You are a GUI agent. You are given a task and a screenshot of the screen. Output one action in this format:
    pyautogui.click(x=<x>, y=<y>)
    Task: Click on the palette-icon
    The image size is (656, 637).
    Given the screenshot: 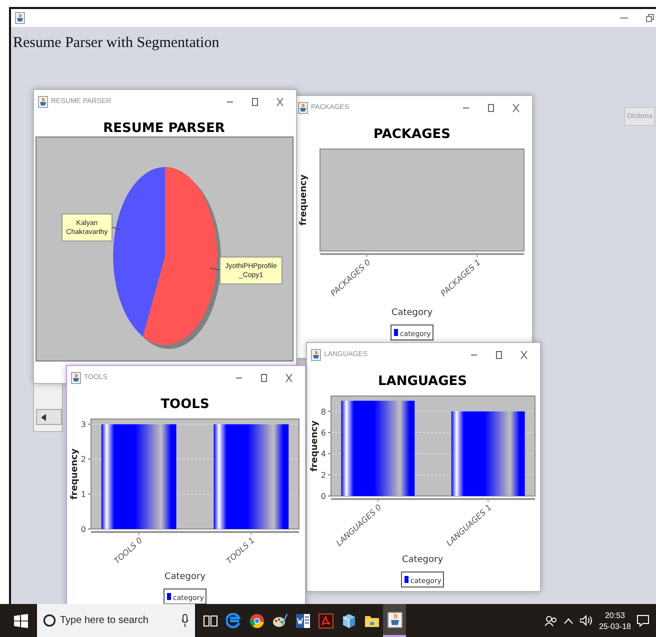 What is the action you would take?
    pyautogui.click(x=280, y=620)
    